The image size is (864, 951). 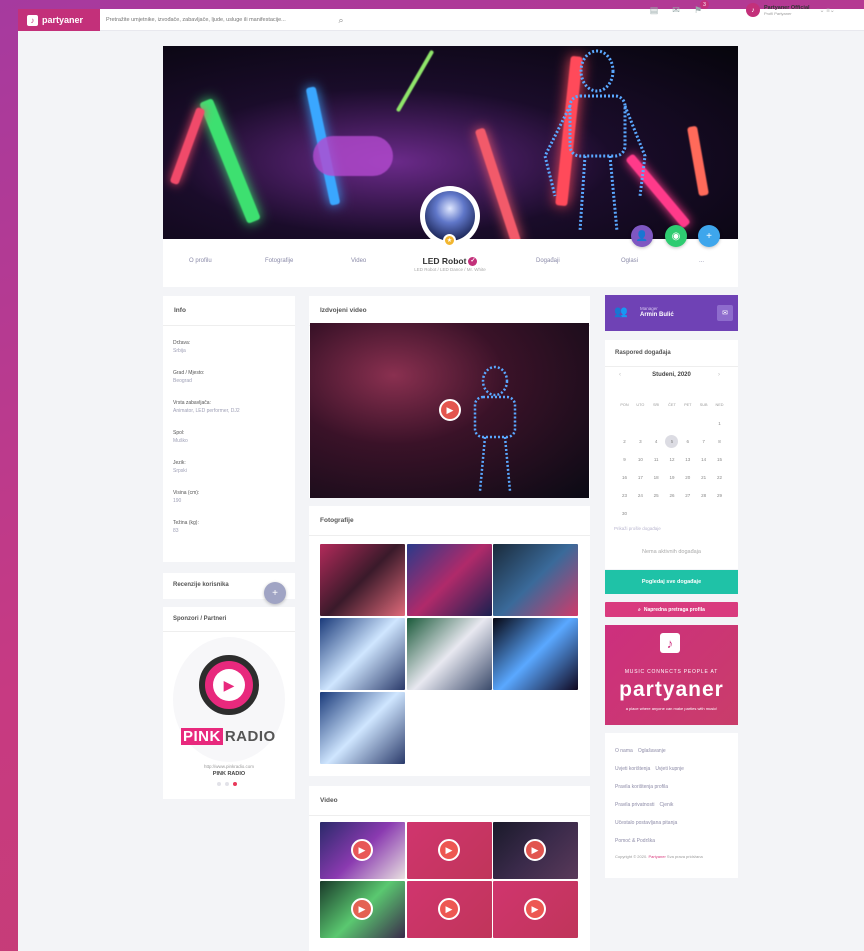 What do you see at coordinates (676, 10) in the screenshot?
I see `messages-icon: ✉` at bounding box center [676, 10].